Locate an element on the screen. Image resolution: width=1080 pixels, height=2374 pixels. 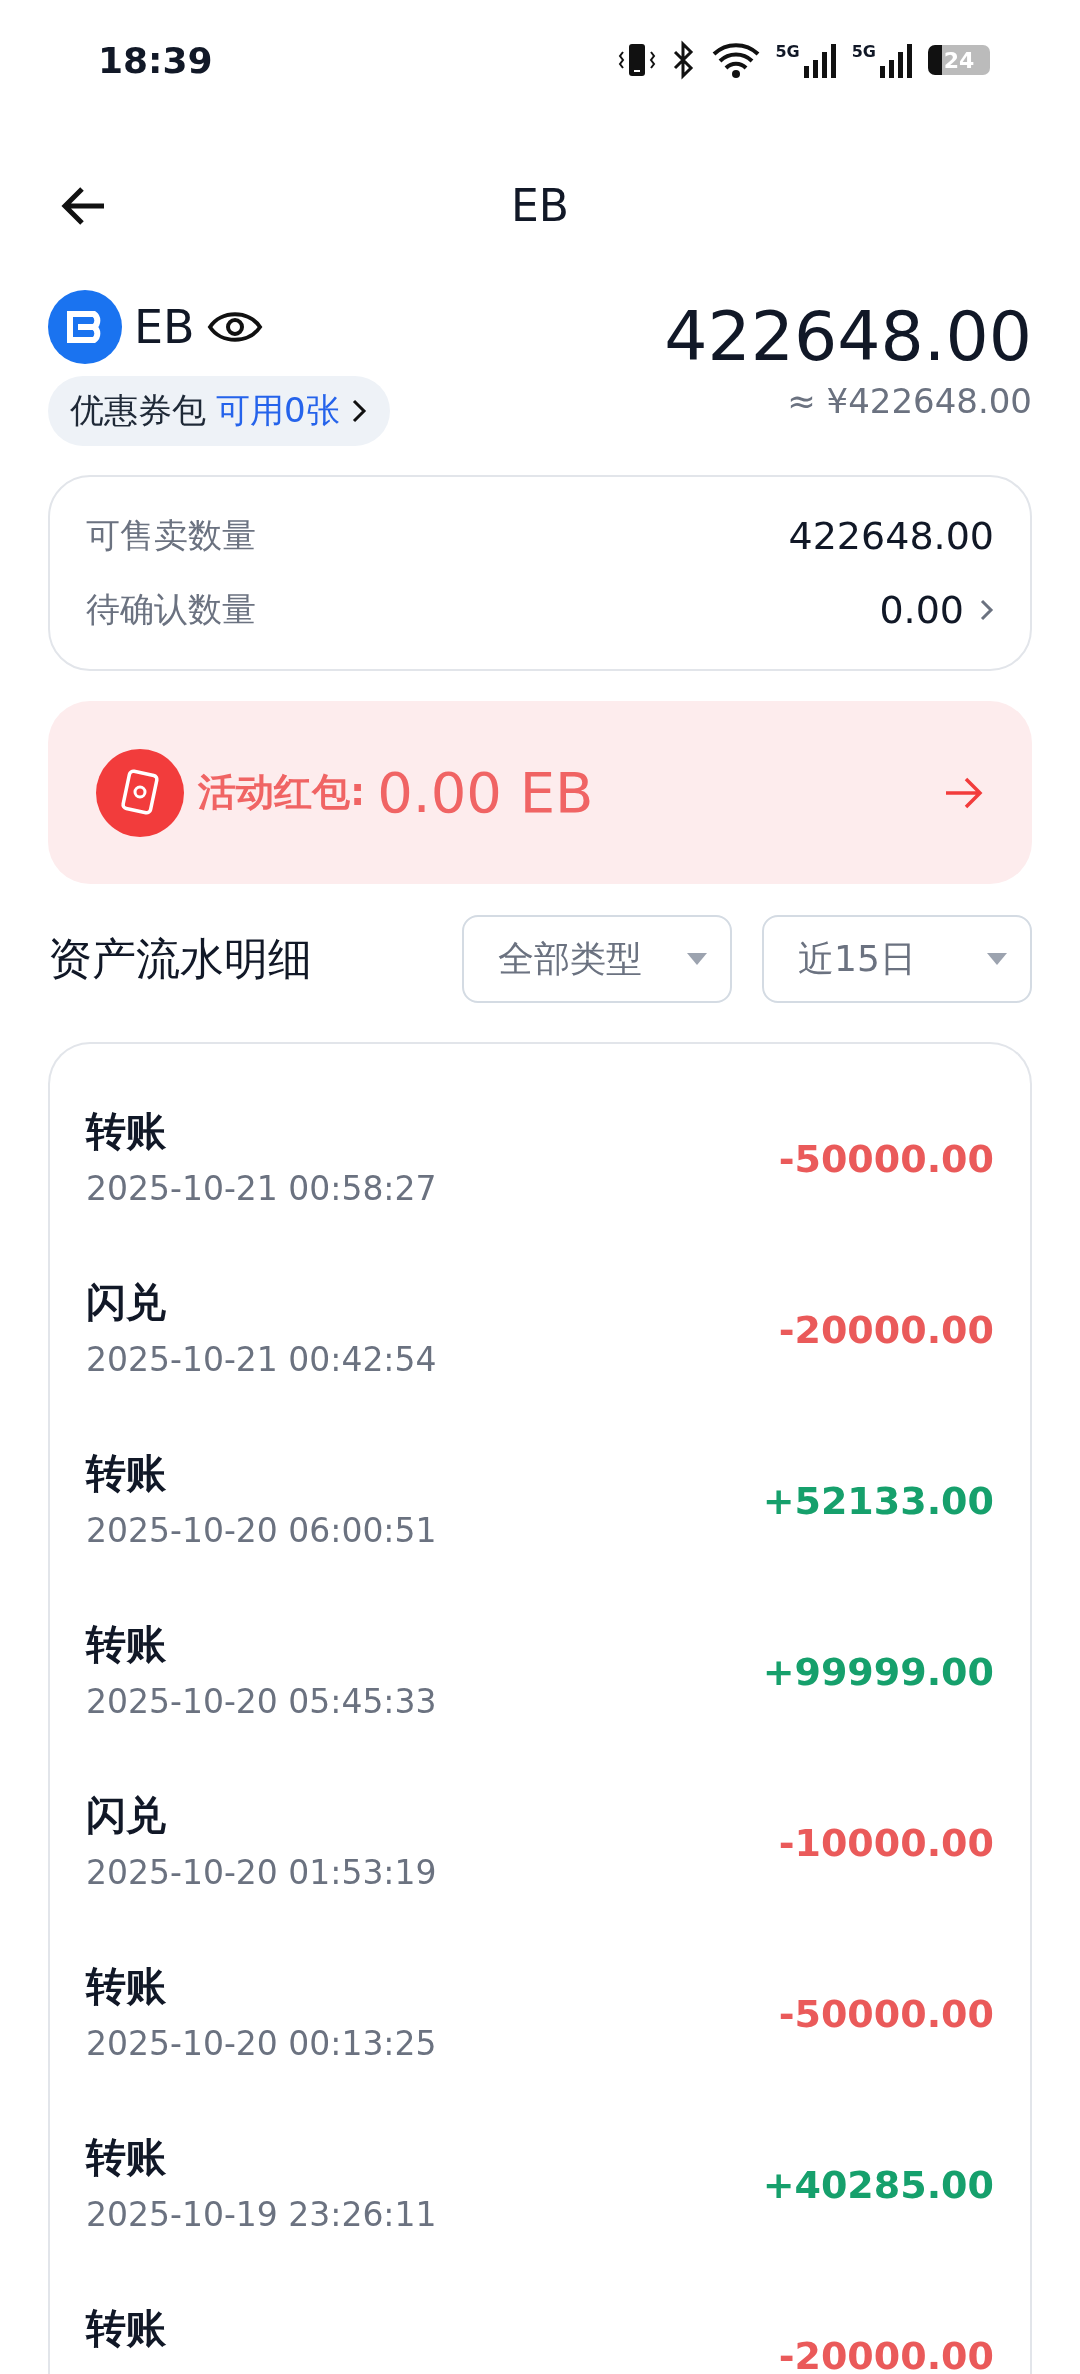
envelope-icon is located at coordinates (140, 792).